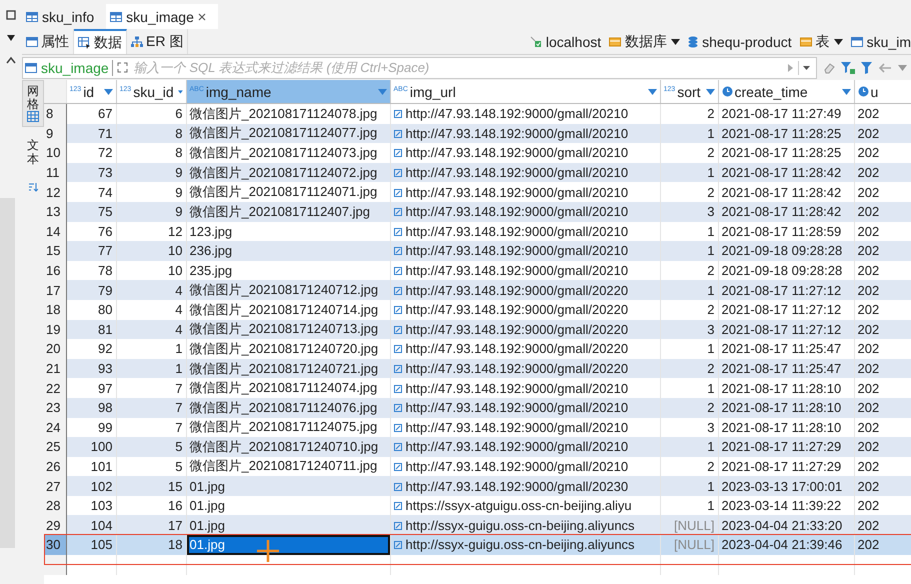  What do you see at coordinates (288, 134) in the screenshot?
I see `table-cell: 微信图片_202108171124077.jpg` at bounding box center [288, 134].